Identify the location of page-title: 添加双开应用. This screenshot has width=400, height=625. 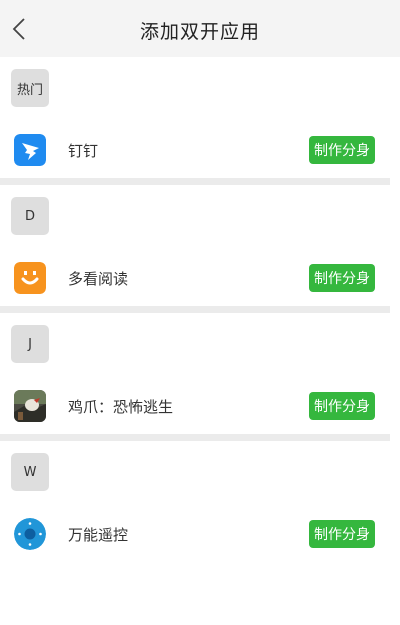
(199, 32).